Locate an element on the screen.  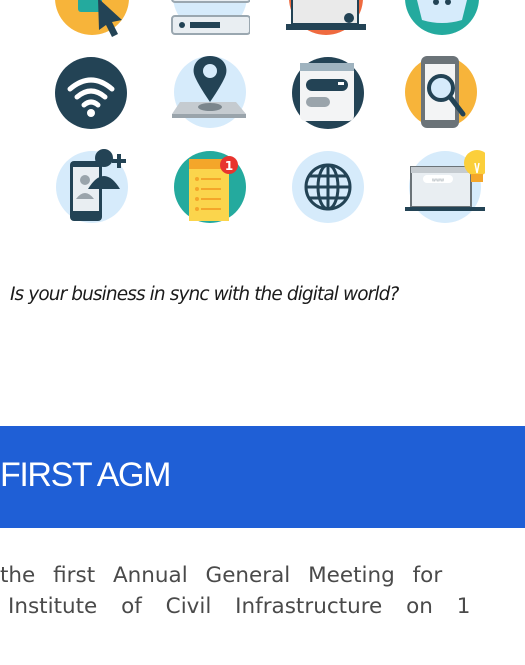
notes-notification-icon: 1 is located at coordinates (210, 187).